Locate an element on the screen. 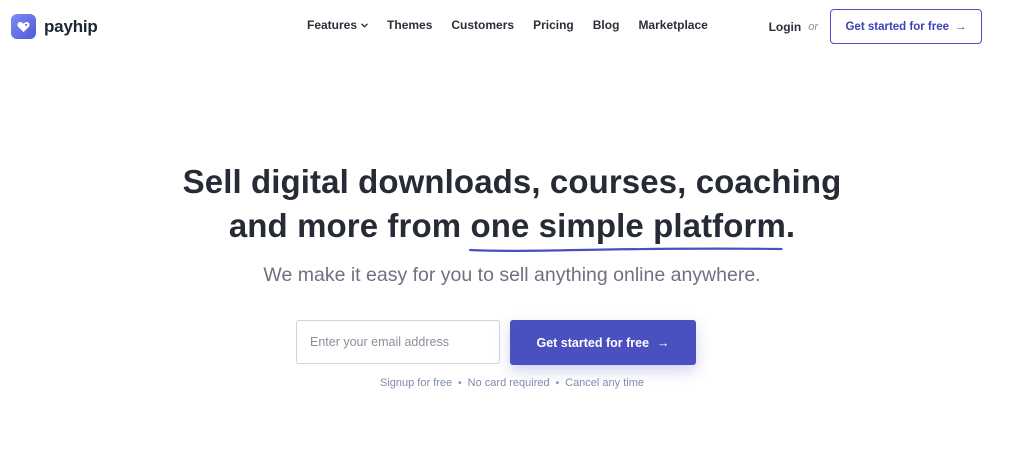  nav-item-label: Features is located at coordinates (332, 25).